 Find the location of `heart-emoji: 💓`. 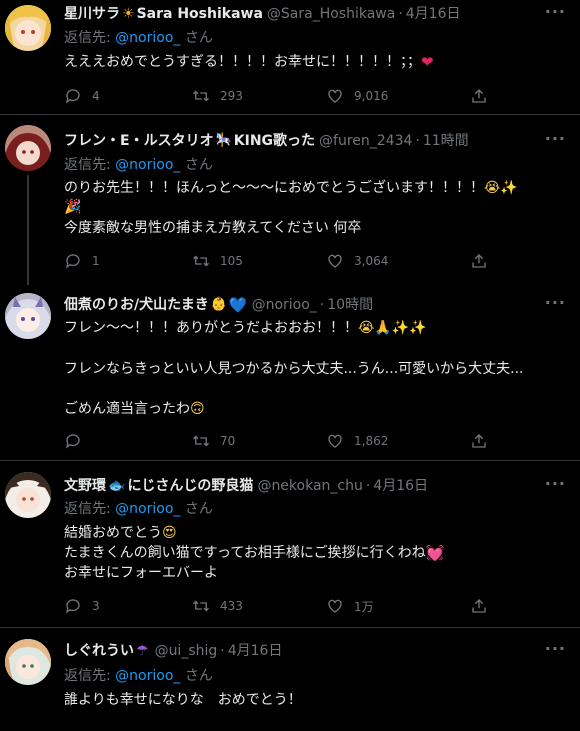

heart-emoji: 💓 is located at coordinates (435, 553).